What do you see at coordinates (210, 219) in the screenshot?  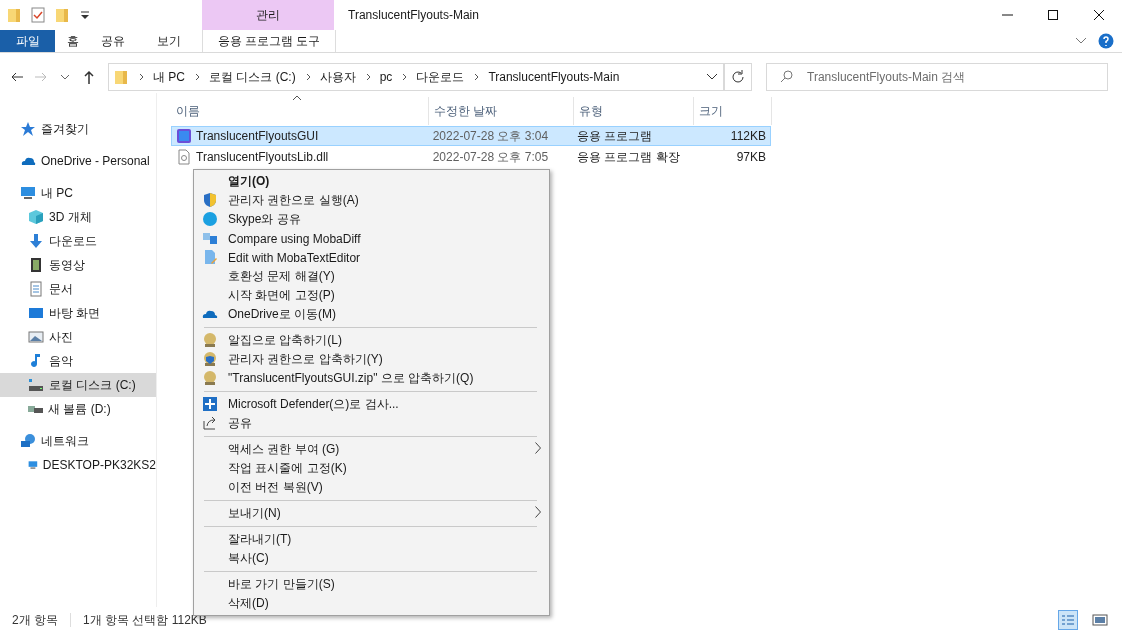 I see `skype-icon` at bounding box center [210, 219].